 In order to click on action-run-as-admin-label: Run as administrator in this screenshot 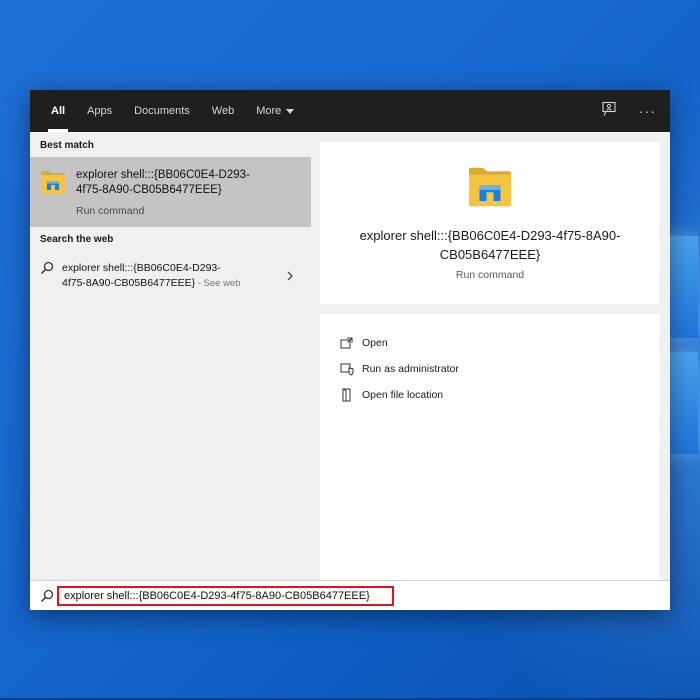, I will do `click(410, 369)`.